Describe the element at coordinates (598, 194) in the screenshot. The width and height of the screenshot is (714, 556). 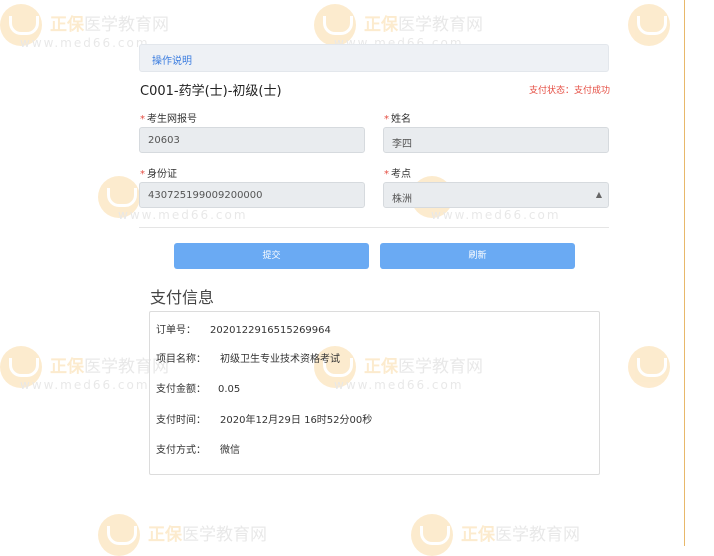
I see `select-arrow-icon: ▲︎` at that location.